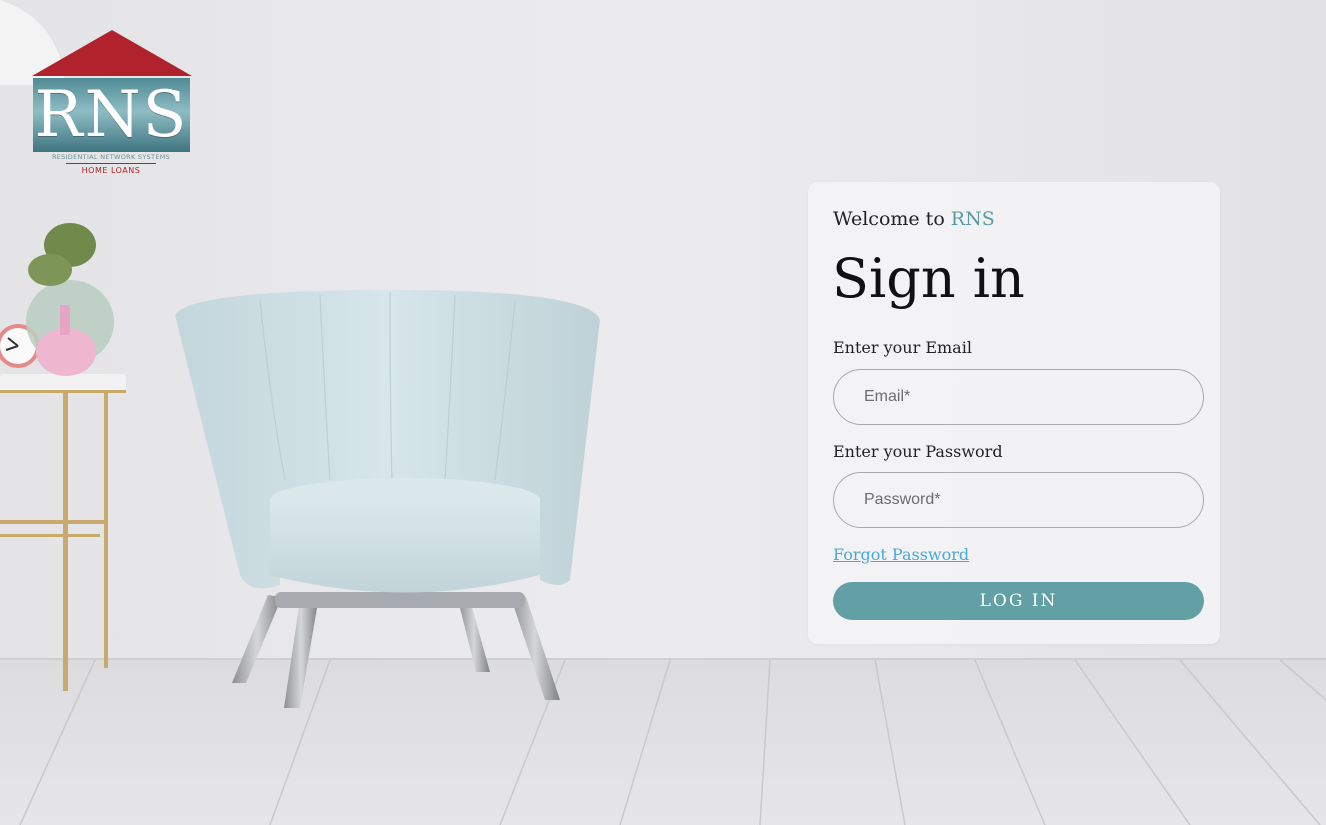 The height and width of the screenshot is (825, 1326). Describe the element at coordinates (918, 451) in the screenshot. I see `password-label: Enter your Password` at that location.